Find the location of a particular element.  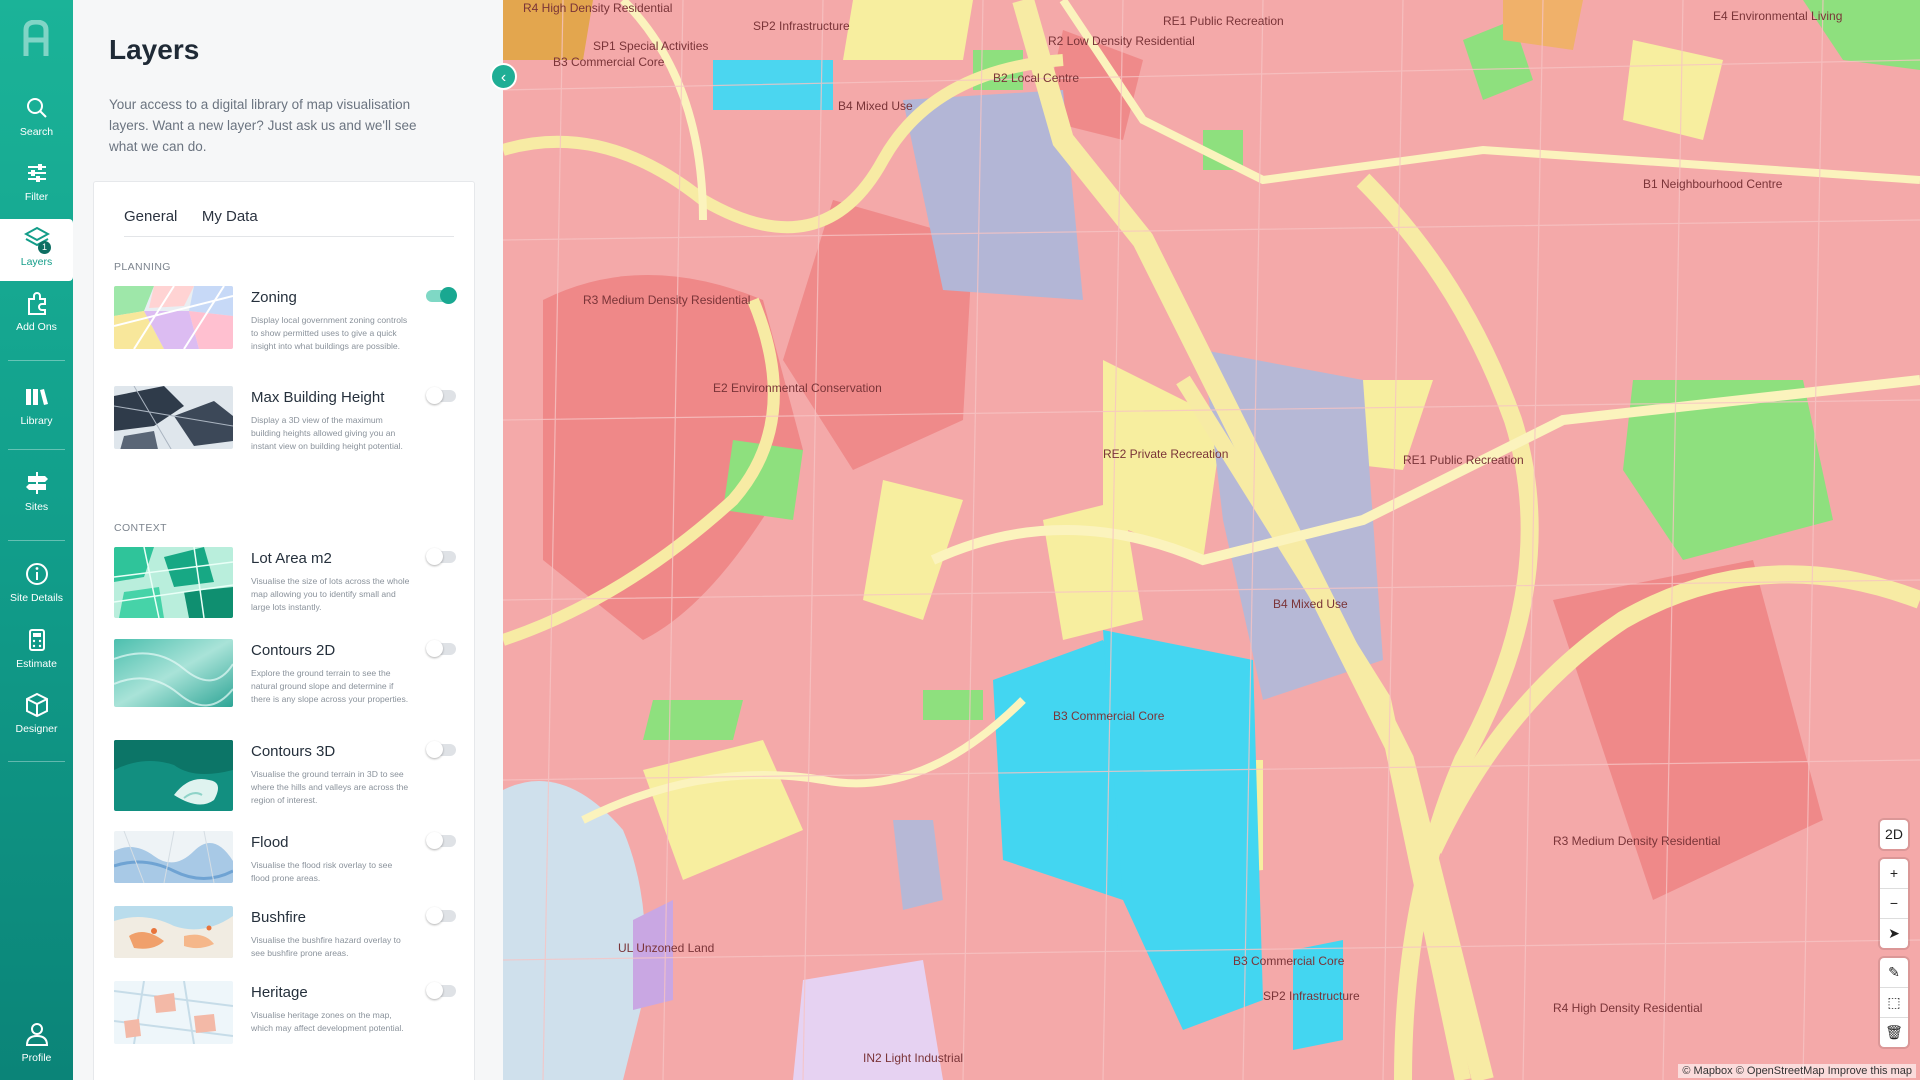

rail-profile: Profile is located at coordinates (36, 1051).